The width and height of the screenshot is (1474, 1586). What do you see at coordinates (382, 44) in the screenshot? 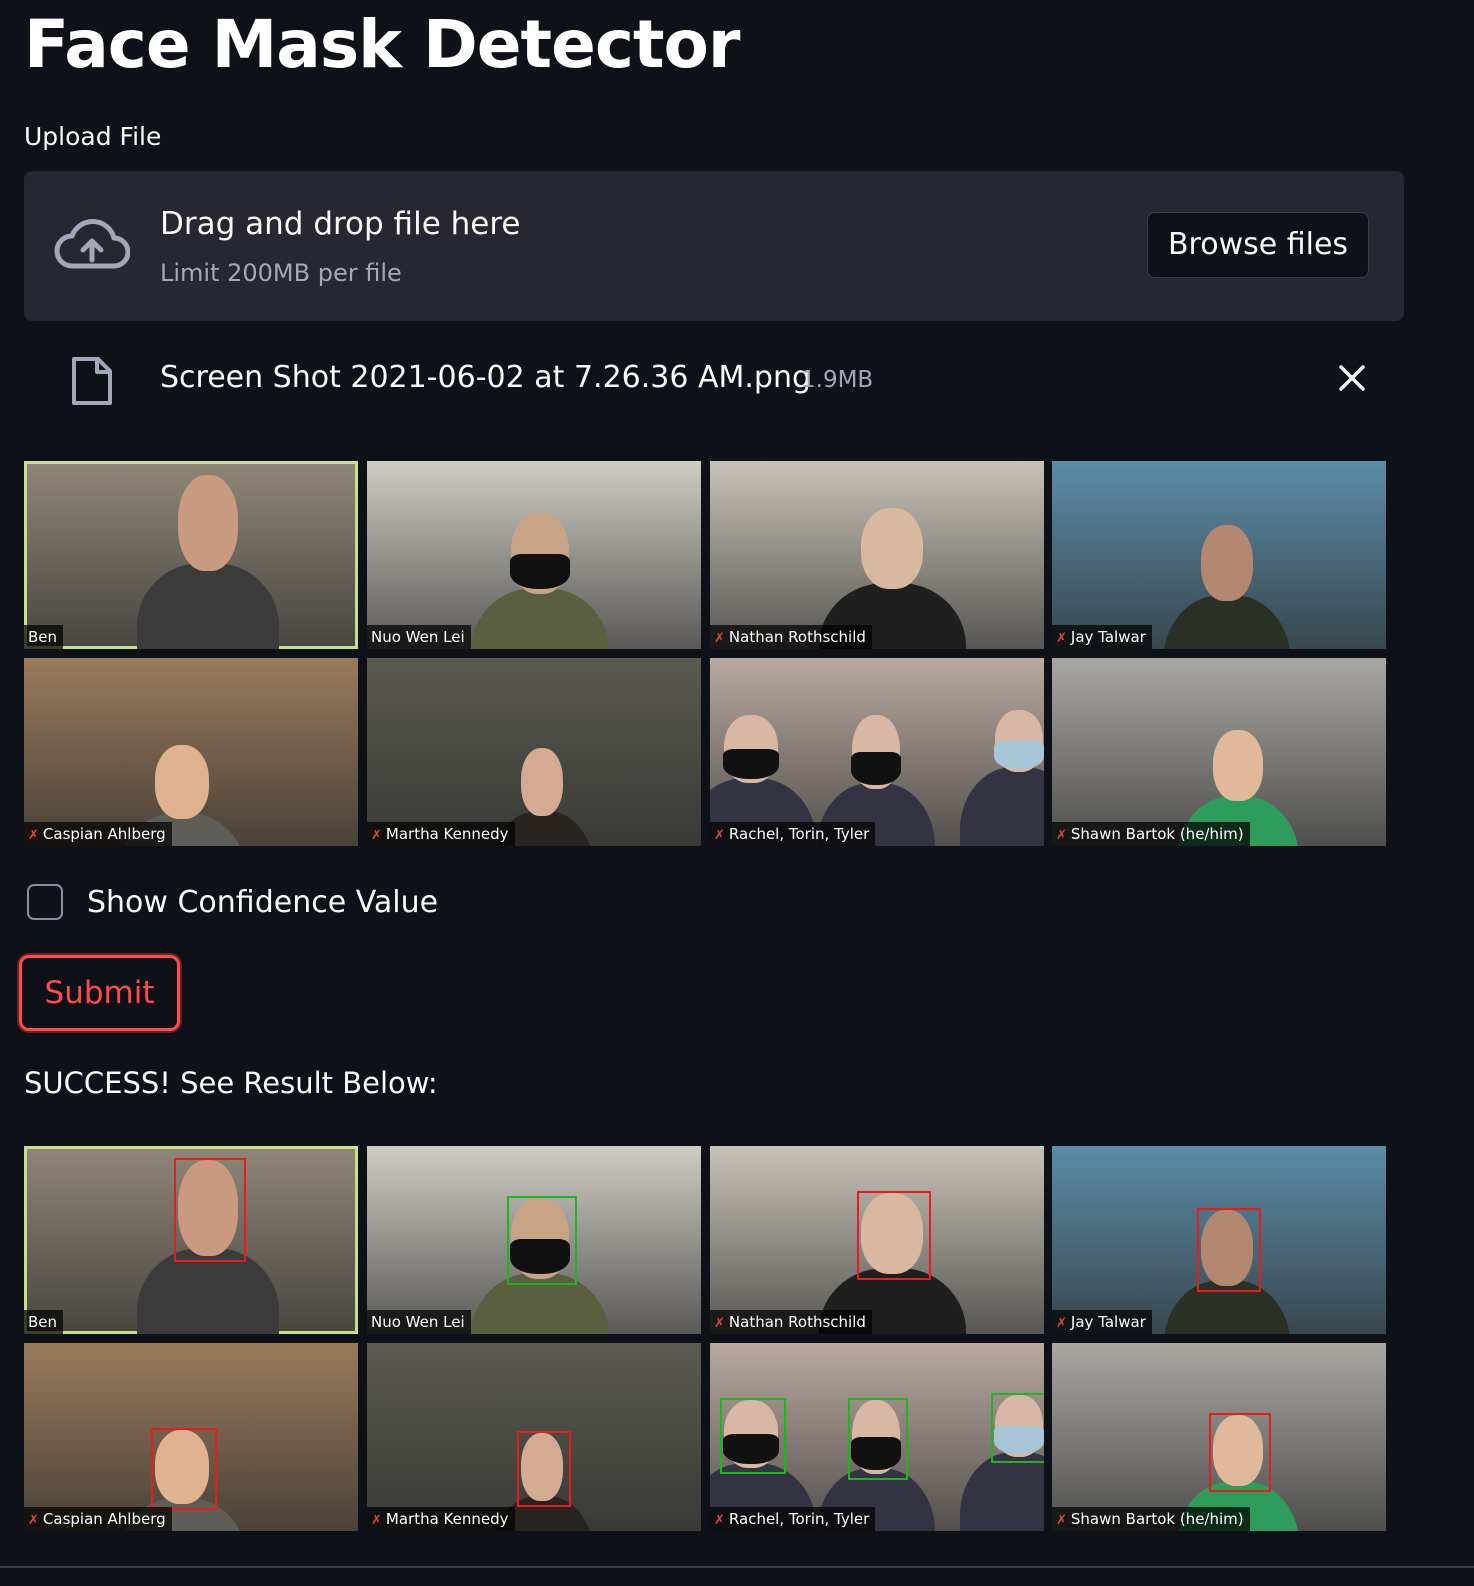
I see `page-title: Face Mask Detector` at bounding box center [382, 44].